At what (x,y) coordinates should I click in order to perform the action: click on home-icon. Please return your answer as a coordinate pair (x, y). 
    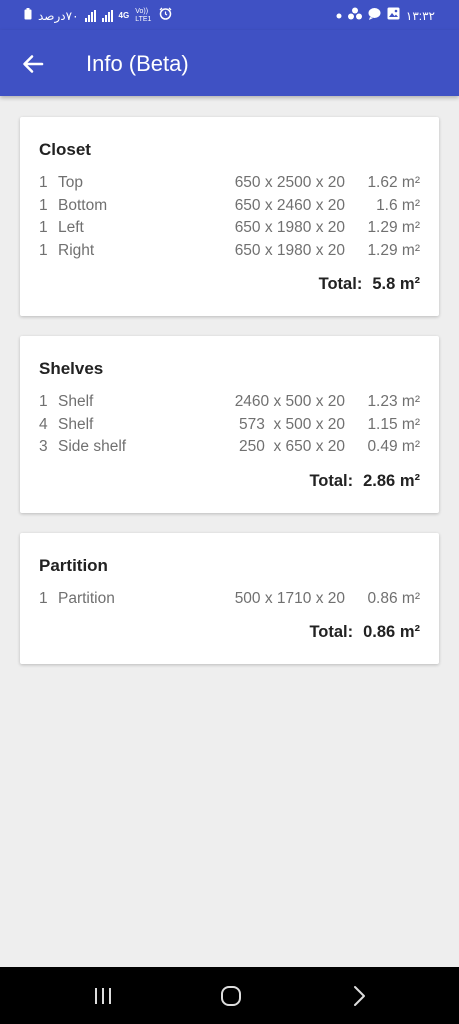
    Looking at the image, I should click on (231, 996).